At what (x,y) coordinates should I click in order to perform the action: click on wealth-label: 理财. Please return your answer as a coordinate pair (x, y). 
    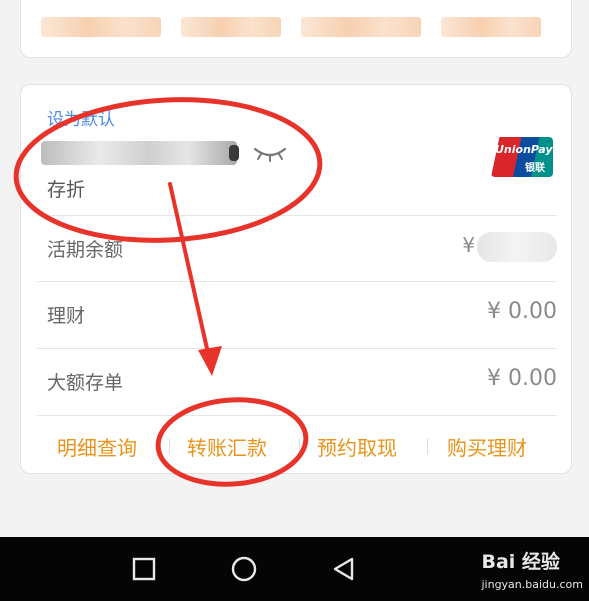
    Looking at the image, I should click on (66, 316).